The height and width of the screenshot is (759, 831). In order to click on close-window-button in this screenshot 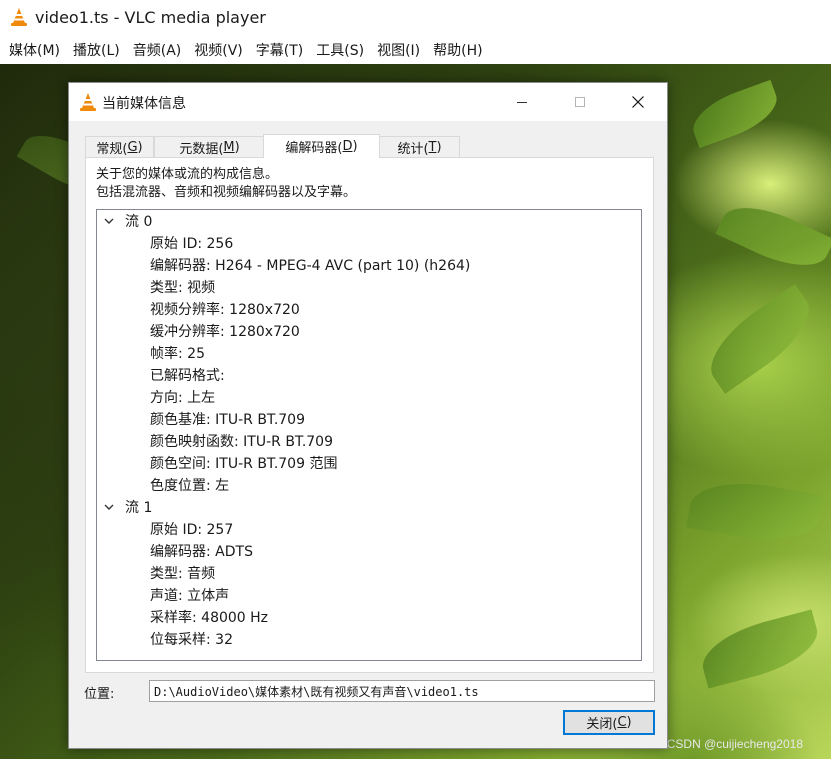, I will do `click(638, 102)`.